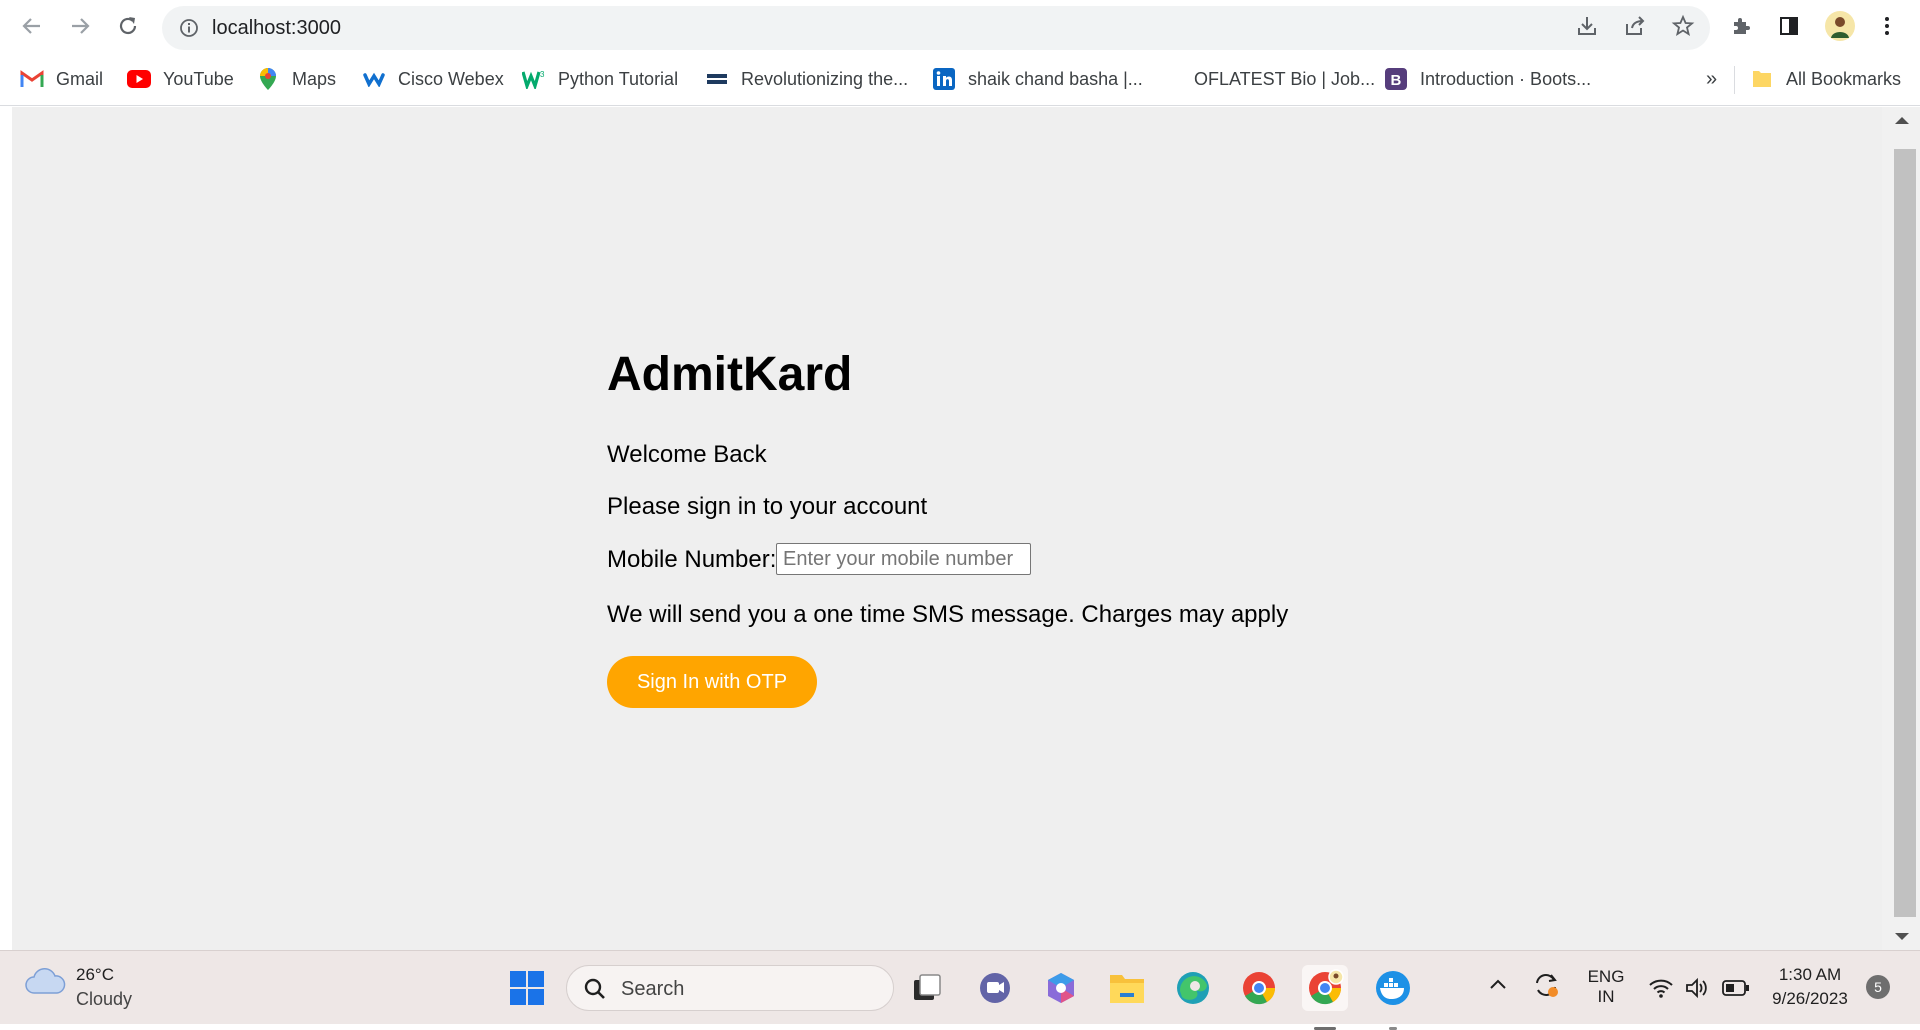  Describe the element at coordinates (1844, 78) in the screenshot. I see `all-bookmarks-label: All Bookmarks` at that location.